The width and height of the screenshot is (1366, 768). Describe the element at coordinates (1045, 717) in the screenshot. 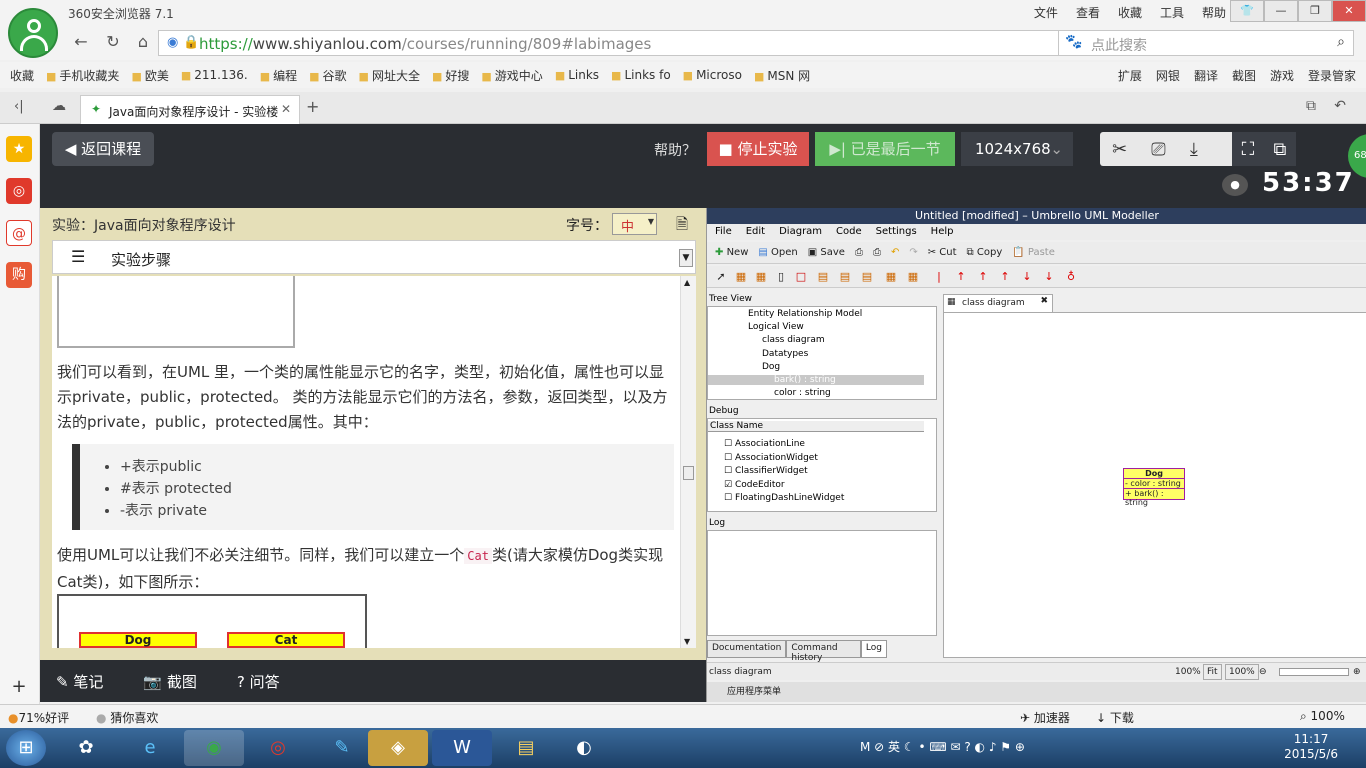

I see `accelerator-button: ✈ 加速器` at that location.